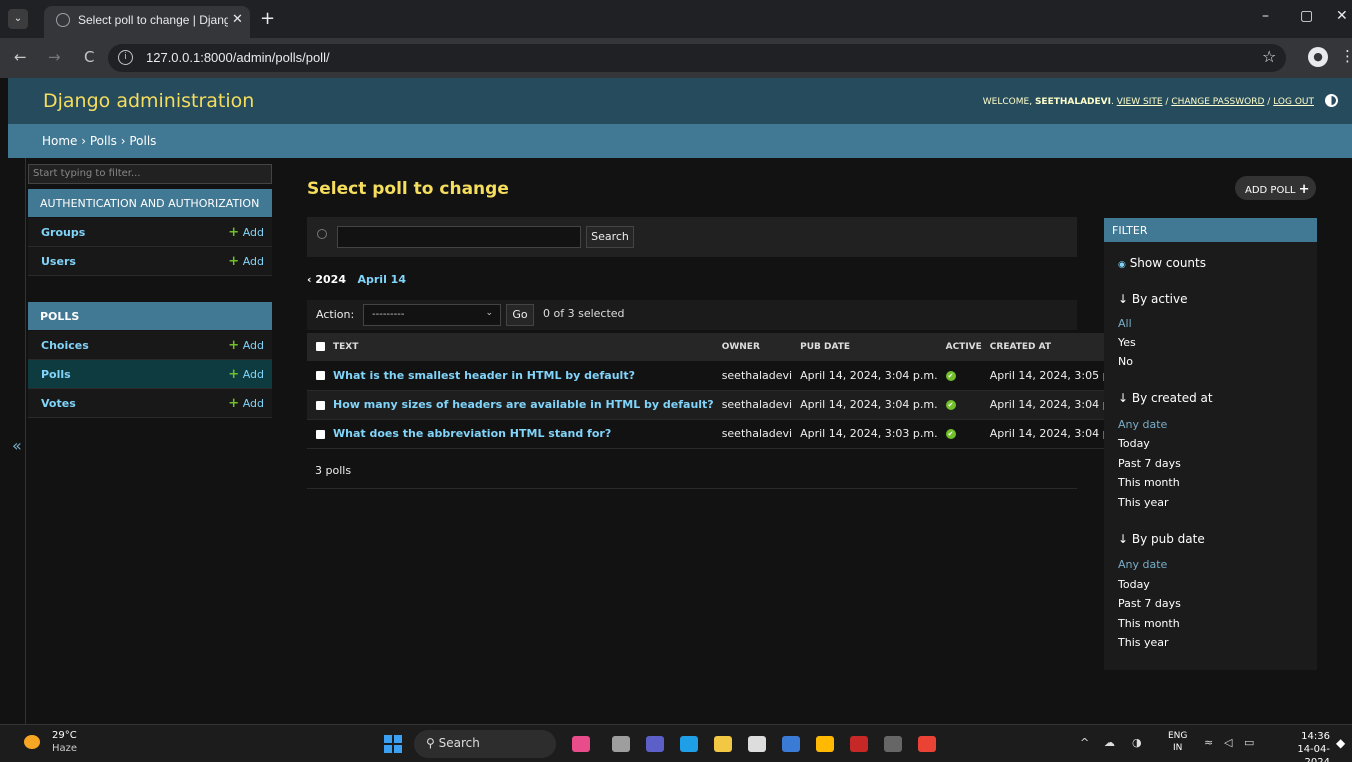  Describe the element at coordinates (655, 744) in the screenshot. I see `teams-icon` at that location.